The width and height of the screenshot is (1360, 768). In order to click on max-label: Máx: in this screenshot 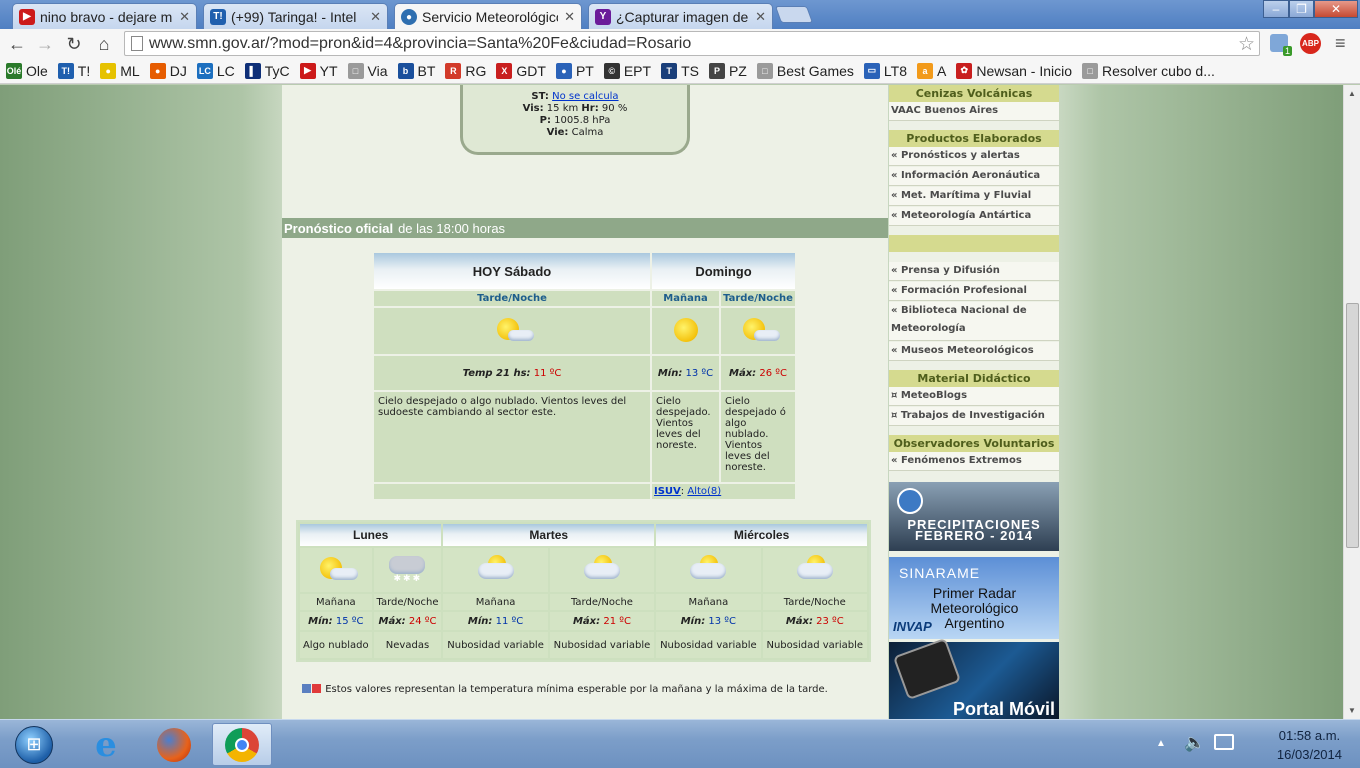, I will do `click(586, 621)`.